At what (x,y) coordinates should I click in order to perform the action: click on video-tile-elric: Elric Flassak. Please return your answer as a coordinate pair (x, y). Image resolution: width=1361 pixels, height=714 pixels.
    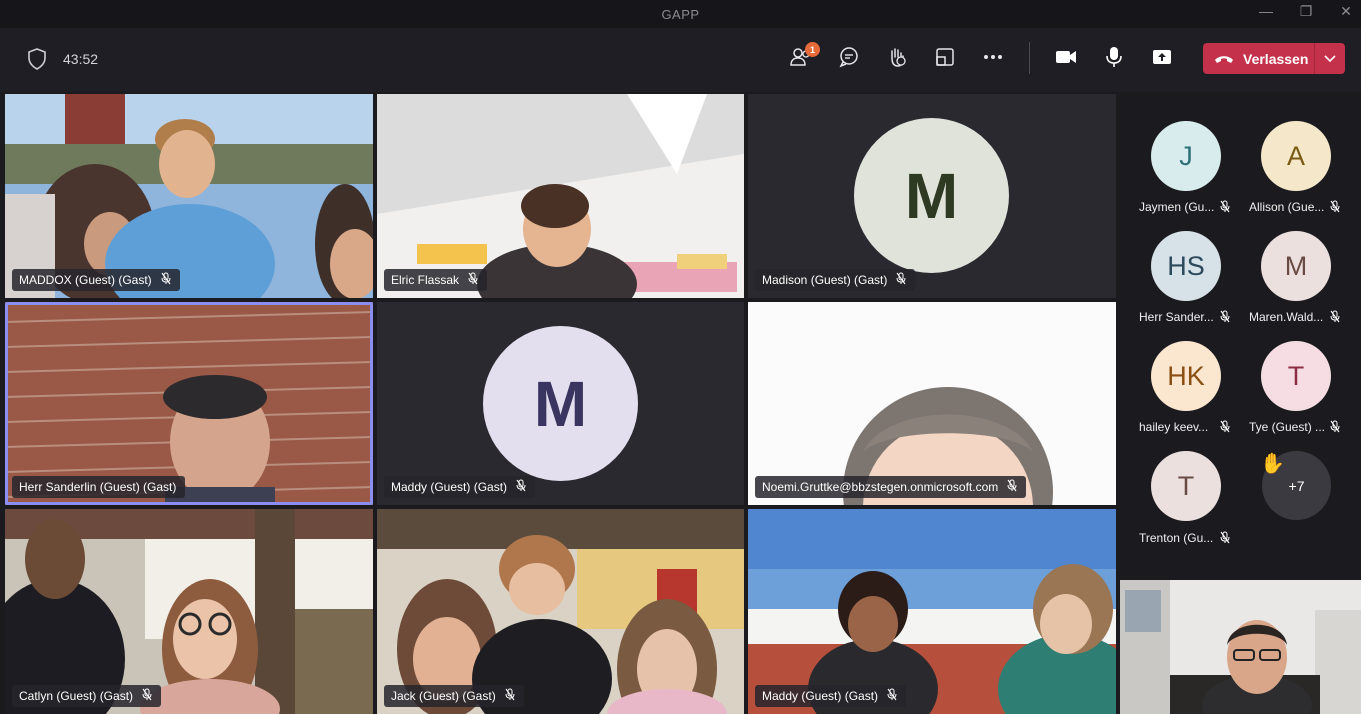
    Looking at the image, I should click on (560, 196).